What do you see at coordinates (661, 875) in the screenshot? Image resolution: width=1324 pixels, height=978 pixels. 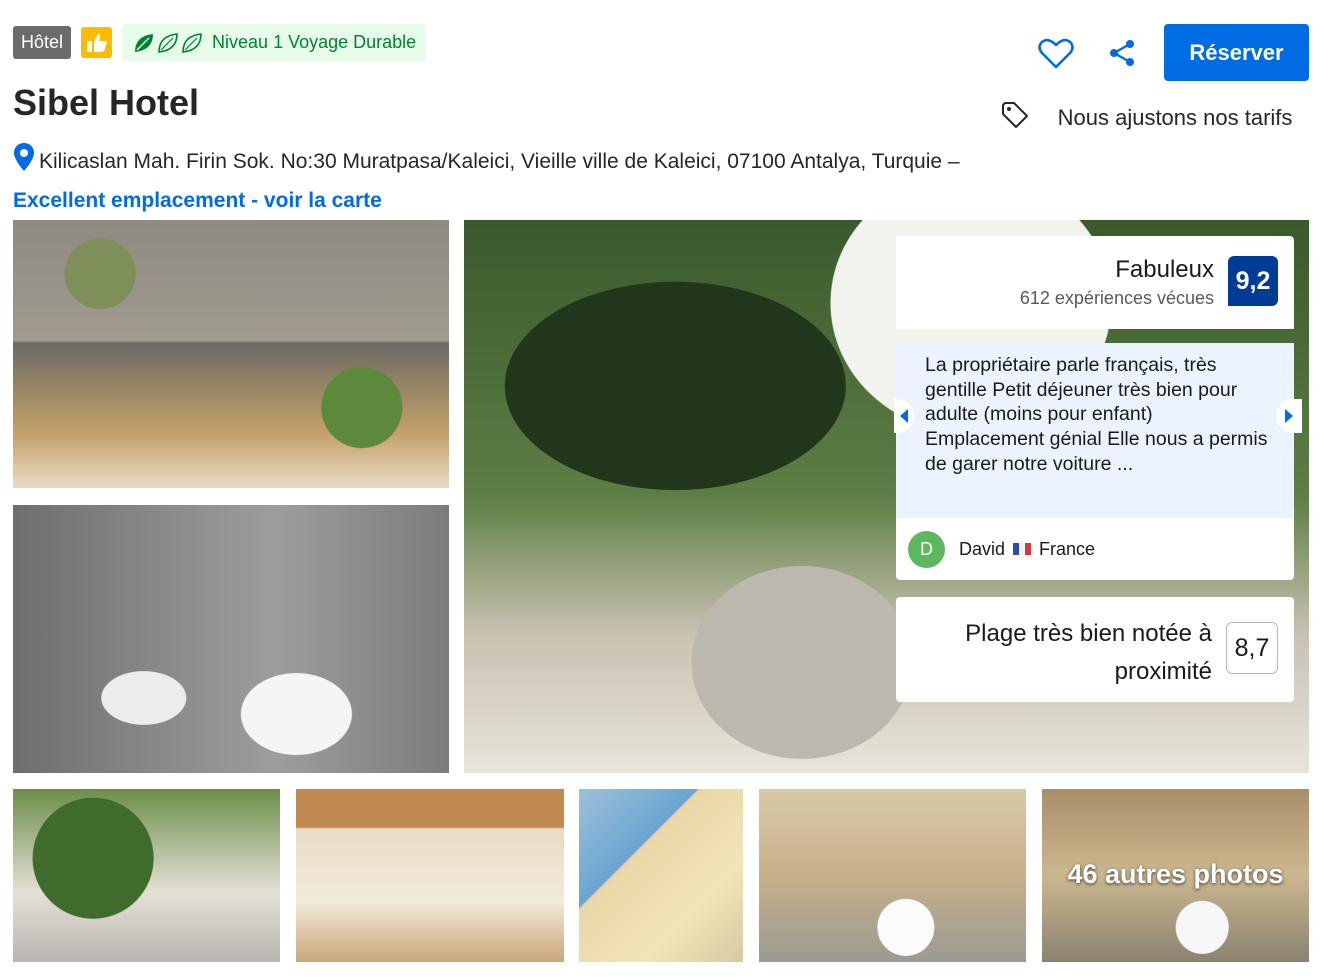 I see `photo-map` at bounding box center [661, 875].